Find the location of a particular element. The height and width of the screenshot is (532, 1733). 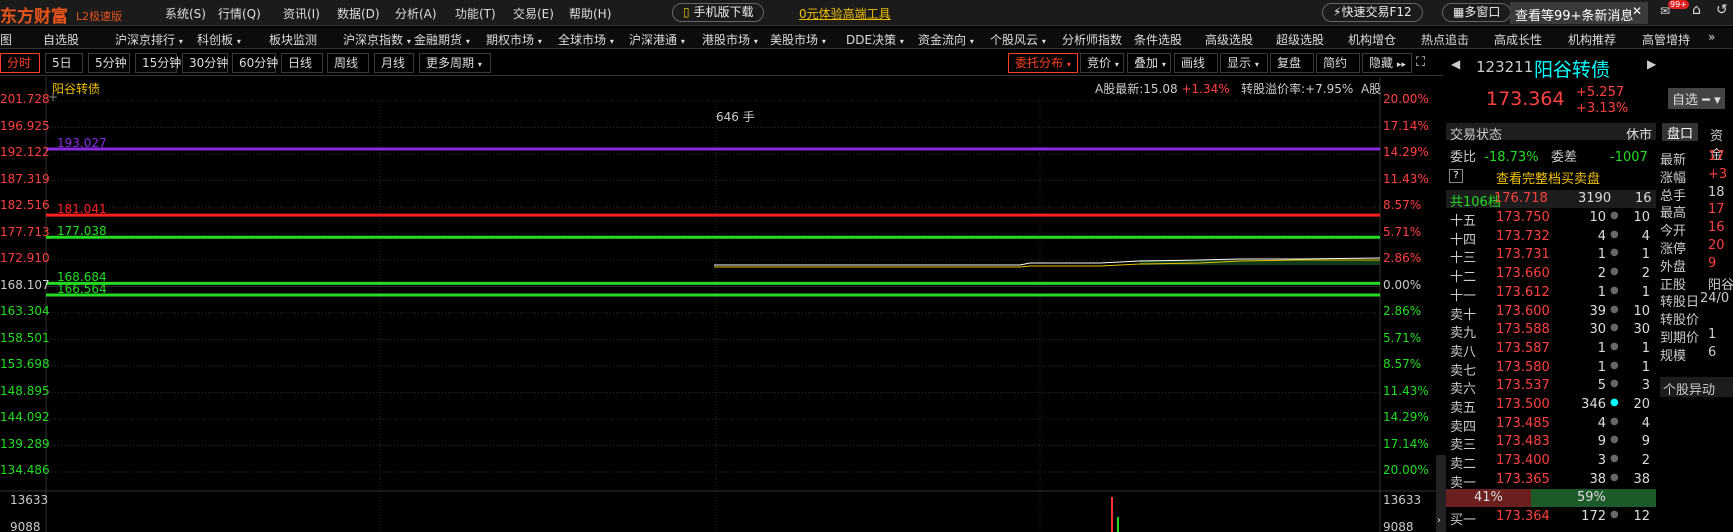

menu-item-1: 行情(Q) is located at coordinates (239, 13).